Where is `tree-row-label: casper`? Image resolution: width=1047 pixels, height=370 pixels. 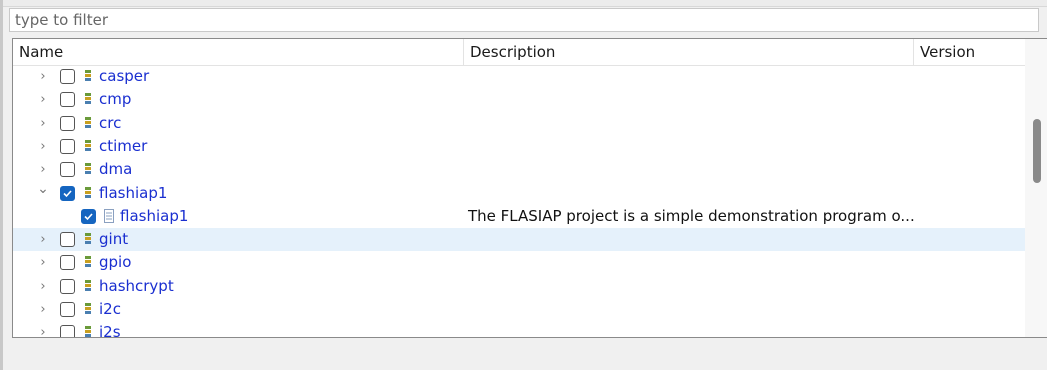 tree-row-label: casper is located at coordinates (124, 76).